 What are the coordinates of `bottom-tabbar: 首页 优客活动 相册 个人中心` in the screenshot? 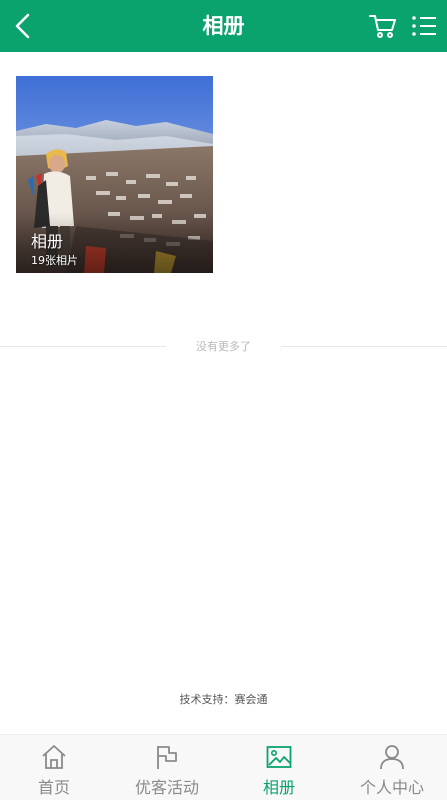 It's located at (223, 767).